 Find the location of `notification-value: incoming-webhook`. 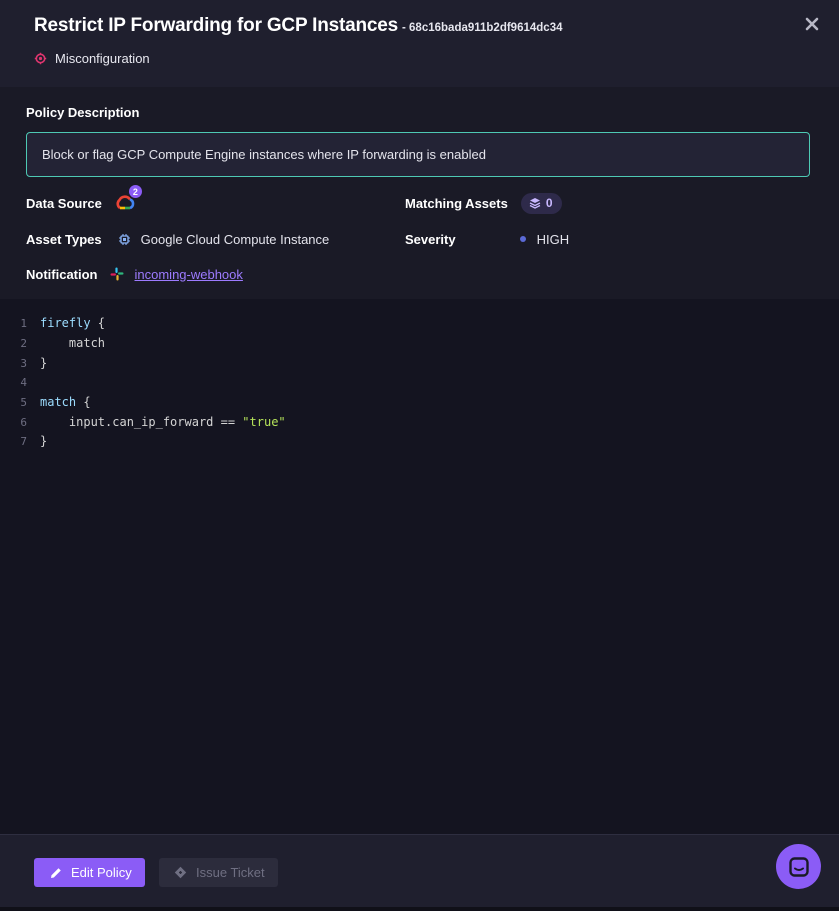

notification-value: incoming-webhook is located at coordinates (176, 274).